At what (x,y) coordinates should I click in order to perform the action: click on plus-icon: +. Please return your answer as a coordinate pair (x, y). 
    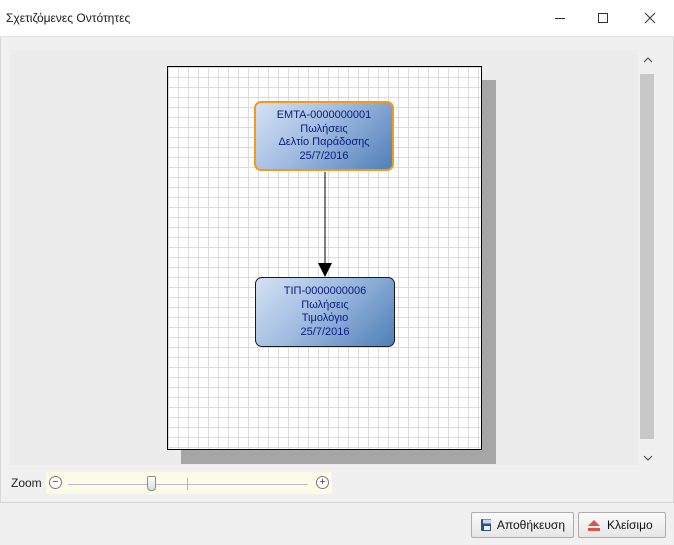
    Looking at the image, I should click on (322, 482).